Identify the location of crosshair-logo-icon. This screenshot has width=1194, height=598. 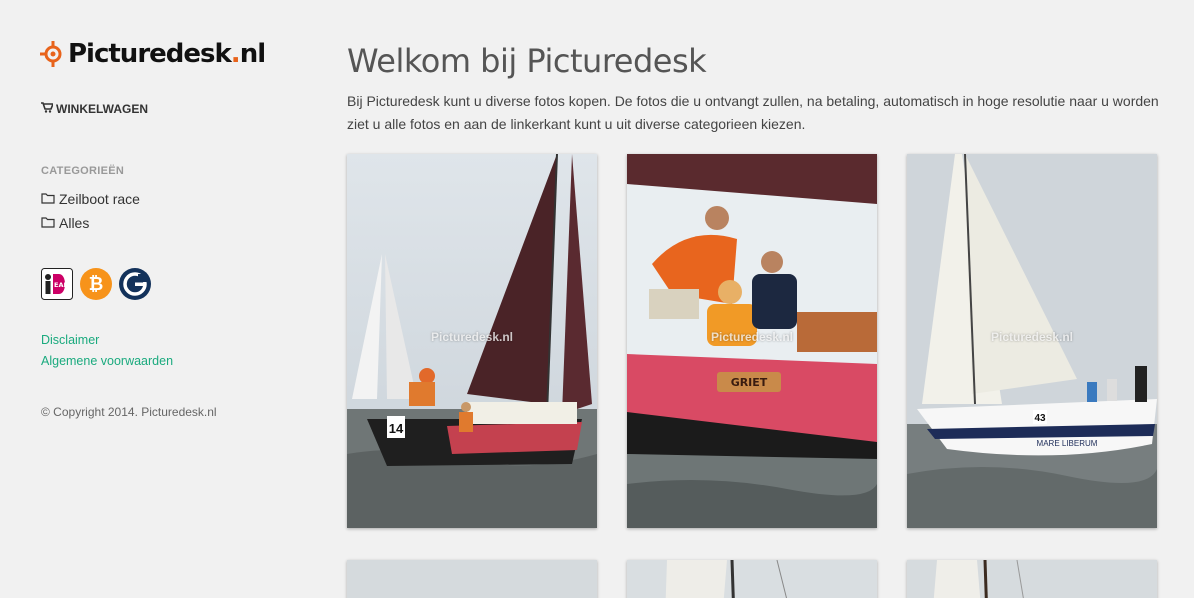
(53, 54).